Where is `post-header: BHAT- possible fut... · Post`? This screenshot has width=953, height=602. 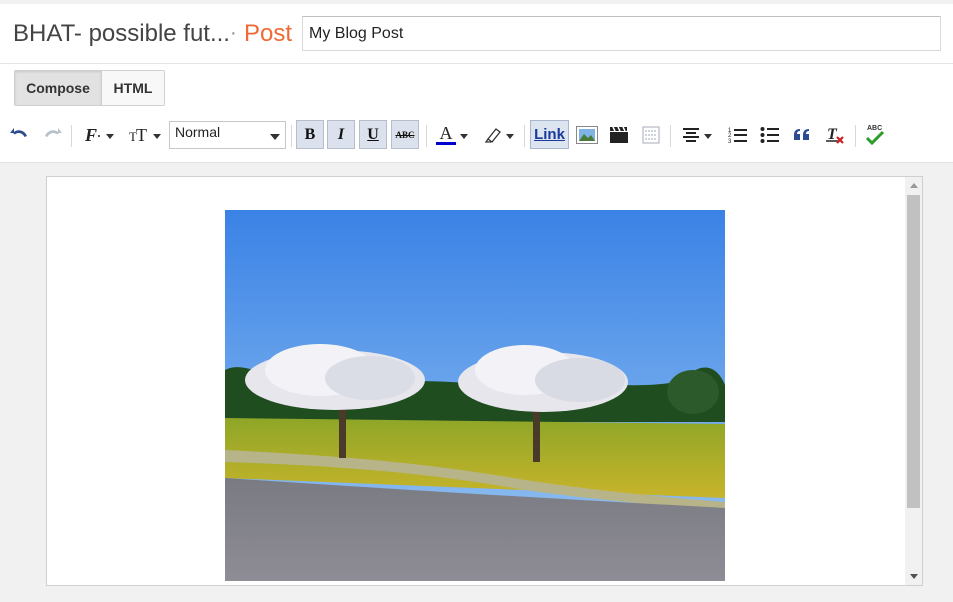 post-header: BHAT- possible fut... · Post is located at coordinates (476, 34).